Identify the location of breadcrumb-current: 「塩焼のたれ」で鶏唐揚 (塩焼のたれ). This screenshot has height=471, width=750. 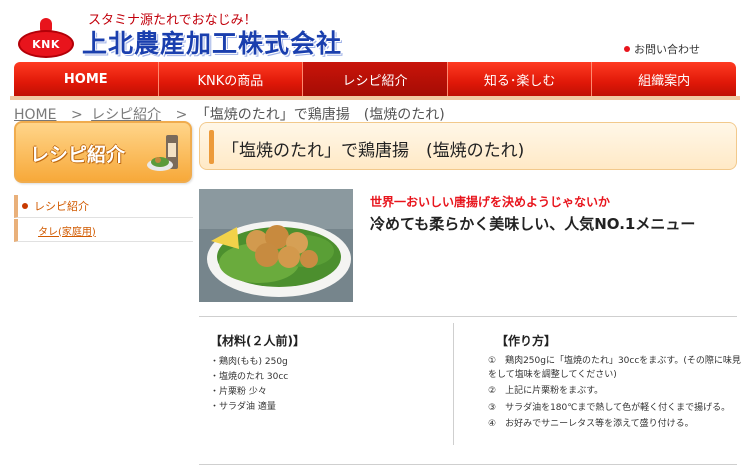
(320, 115).